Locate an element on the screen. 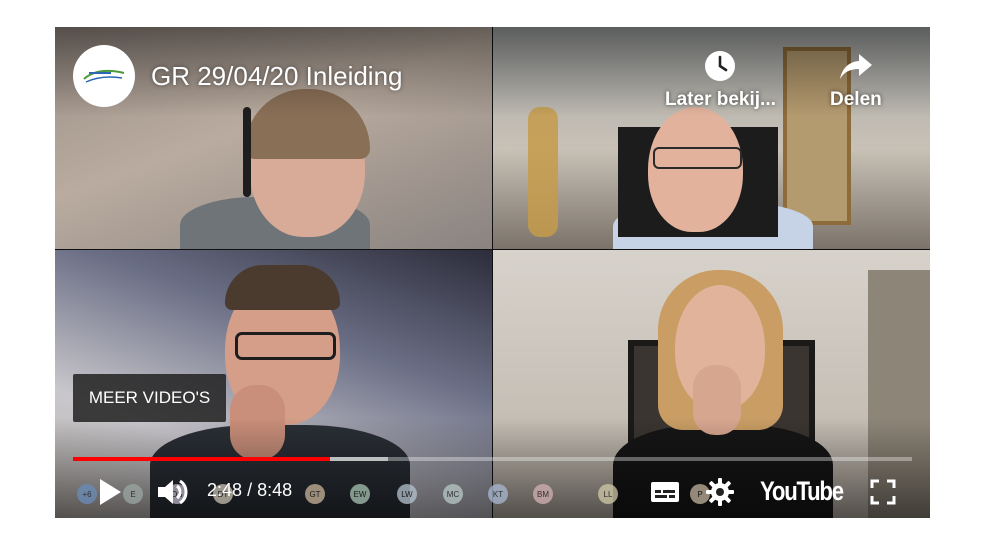  duration: 8:48 is located at coordinates (275, 490).